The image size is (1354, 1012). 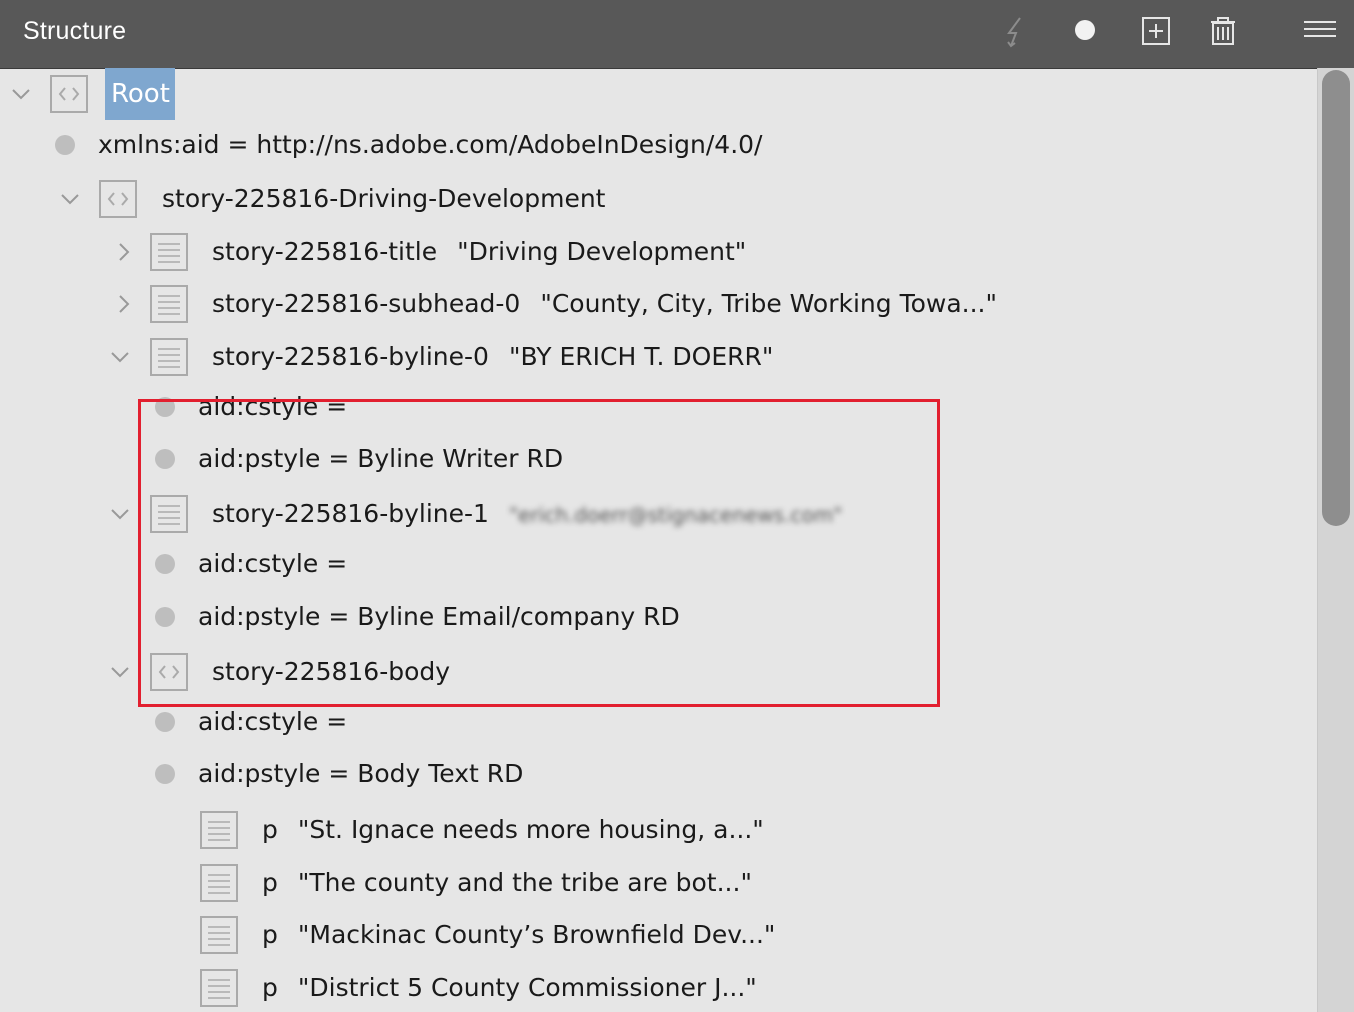 What do you see at coordinates (659, 94) in the screenshot?
I see `tree-row-root: Root` at bounding box center [659, 94].